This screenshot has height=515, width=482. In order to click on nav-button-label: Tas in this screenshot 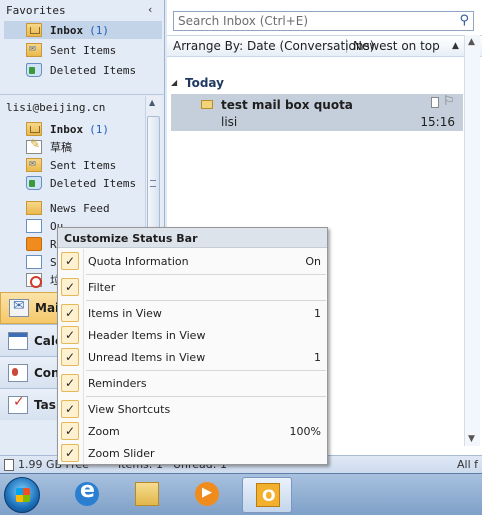, I will do `click(45, 404)`.